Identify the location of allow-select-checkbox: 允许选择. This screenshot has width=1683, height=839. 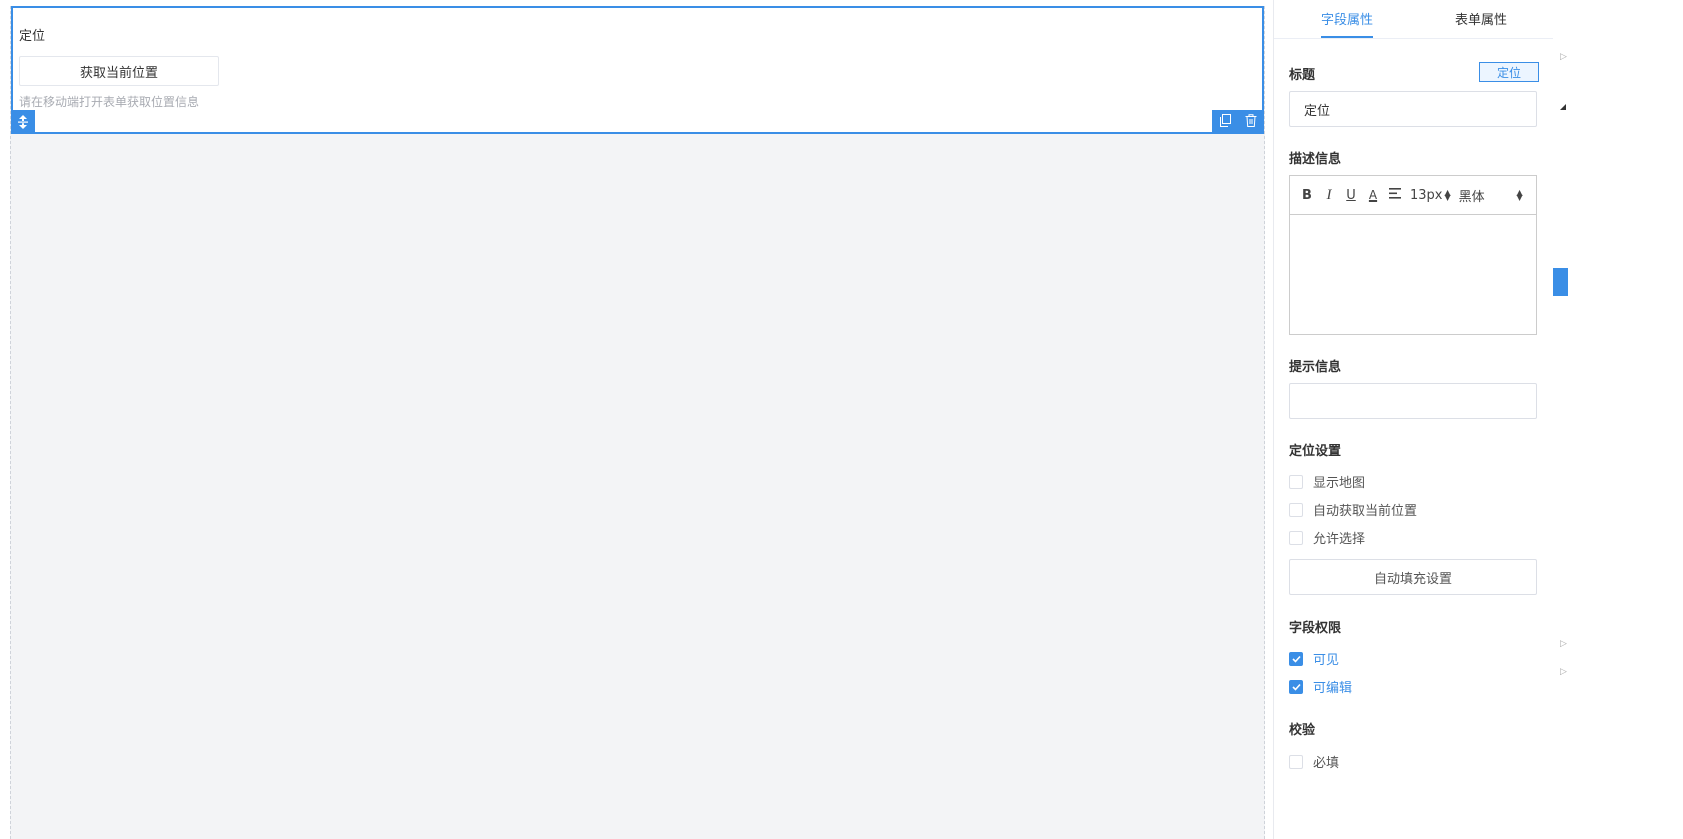
(1327, 537).